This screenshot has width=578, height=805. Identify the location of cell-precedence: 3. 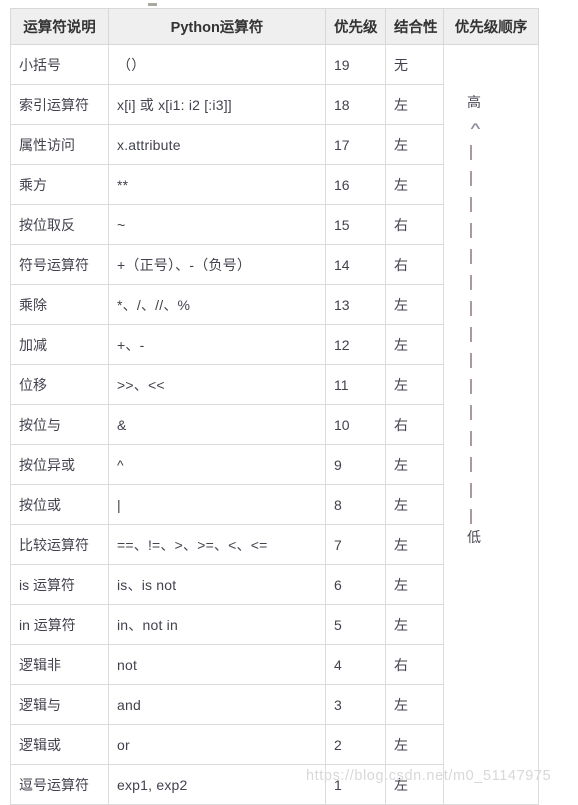
(355, 704).